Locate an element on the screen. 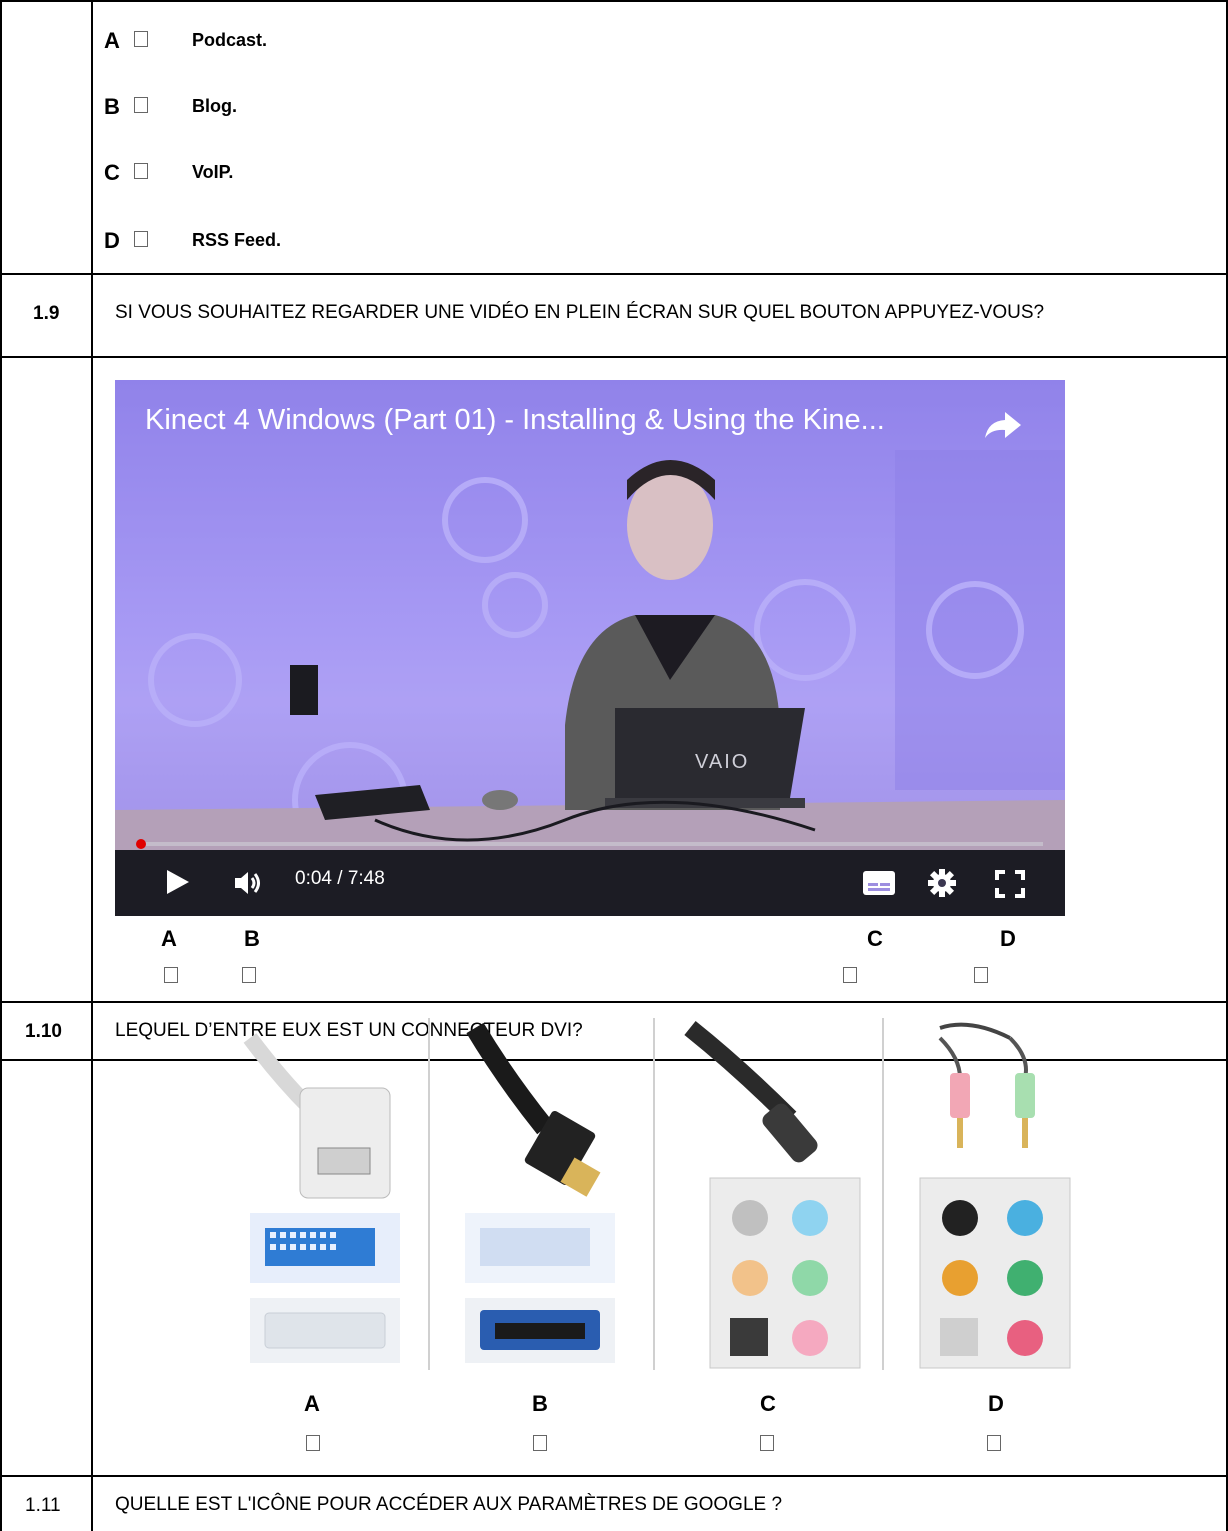 Image resolution: width=1228 pixels, height=1531 pixels. option-label: Blog. is located at coordinates (214, 106).